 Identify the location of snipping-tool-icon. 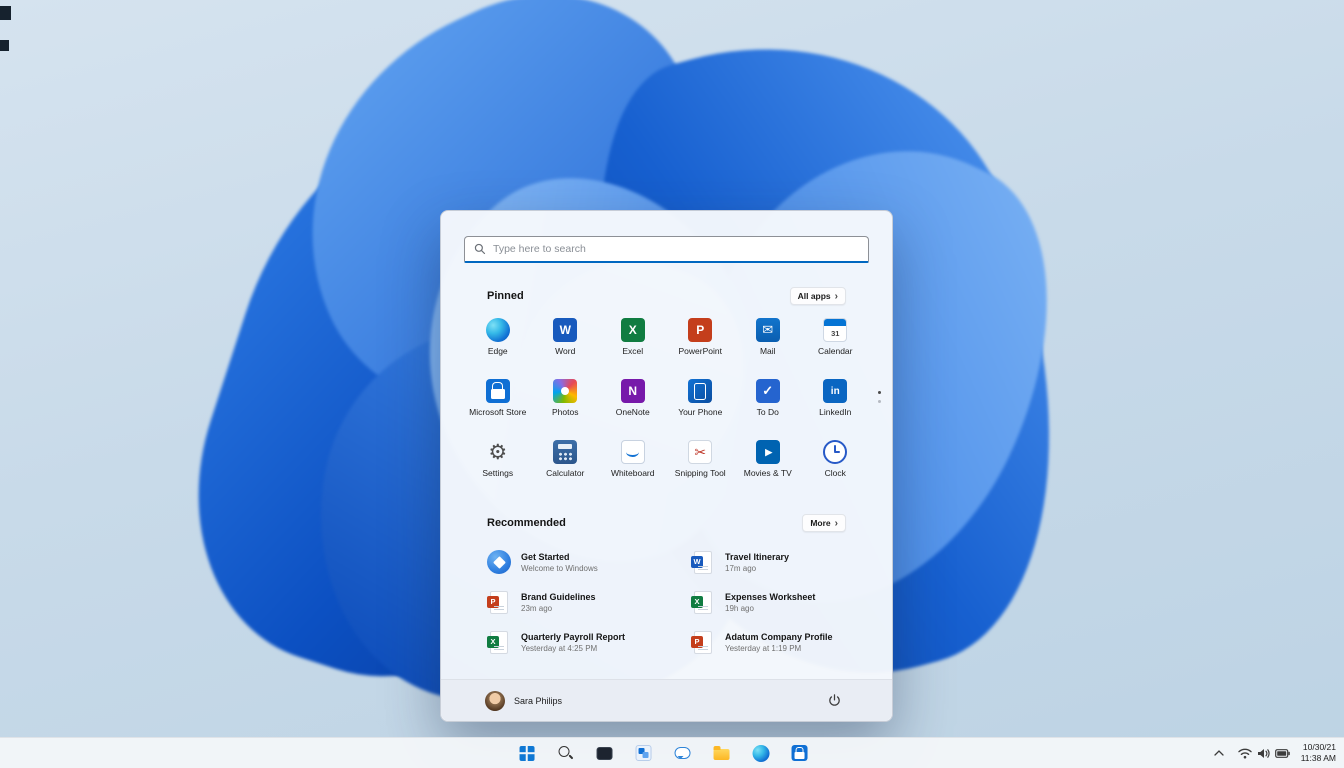
(700, 452).